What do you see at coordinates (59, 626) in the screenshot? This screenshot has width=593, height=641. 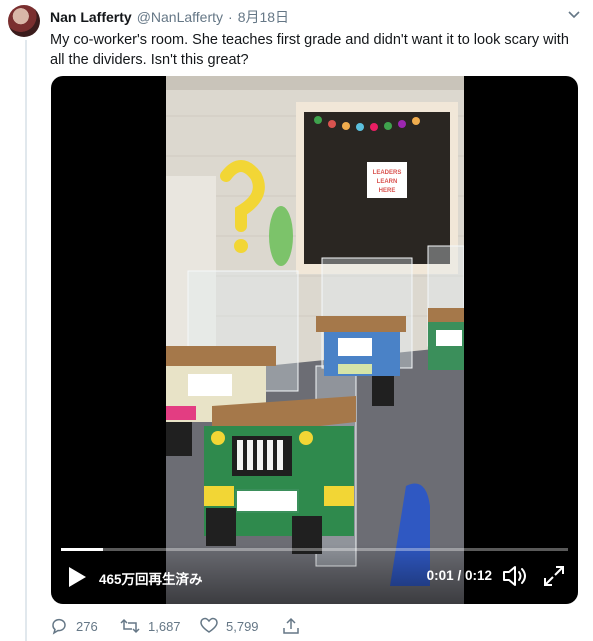 I see `reply-icon` at bounding box center [59, 626].